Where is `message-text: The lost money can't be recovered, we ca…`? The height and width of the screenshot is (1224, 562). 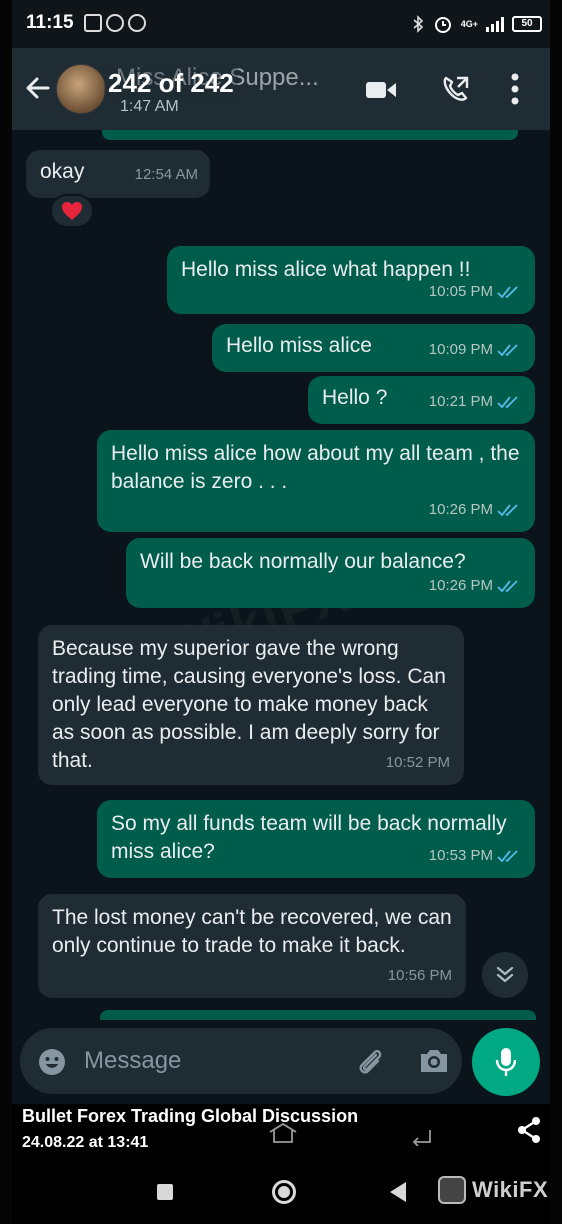
message-text: The lost money can't be recovered, we ca… is located at coordinates (252, 931).